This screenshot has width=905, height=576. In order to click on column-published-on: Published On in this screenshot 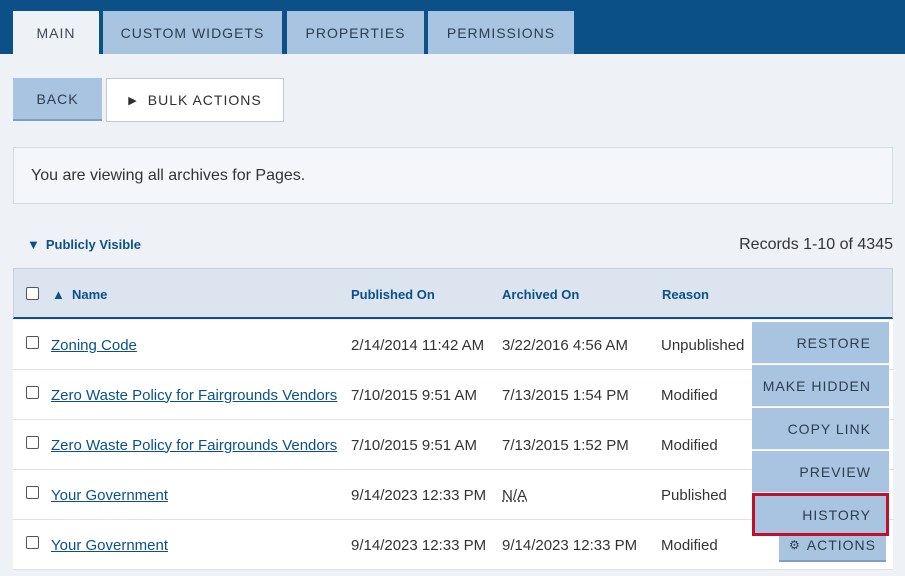, I will do `click(393, 294)`.